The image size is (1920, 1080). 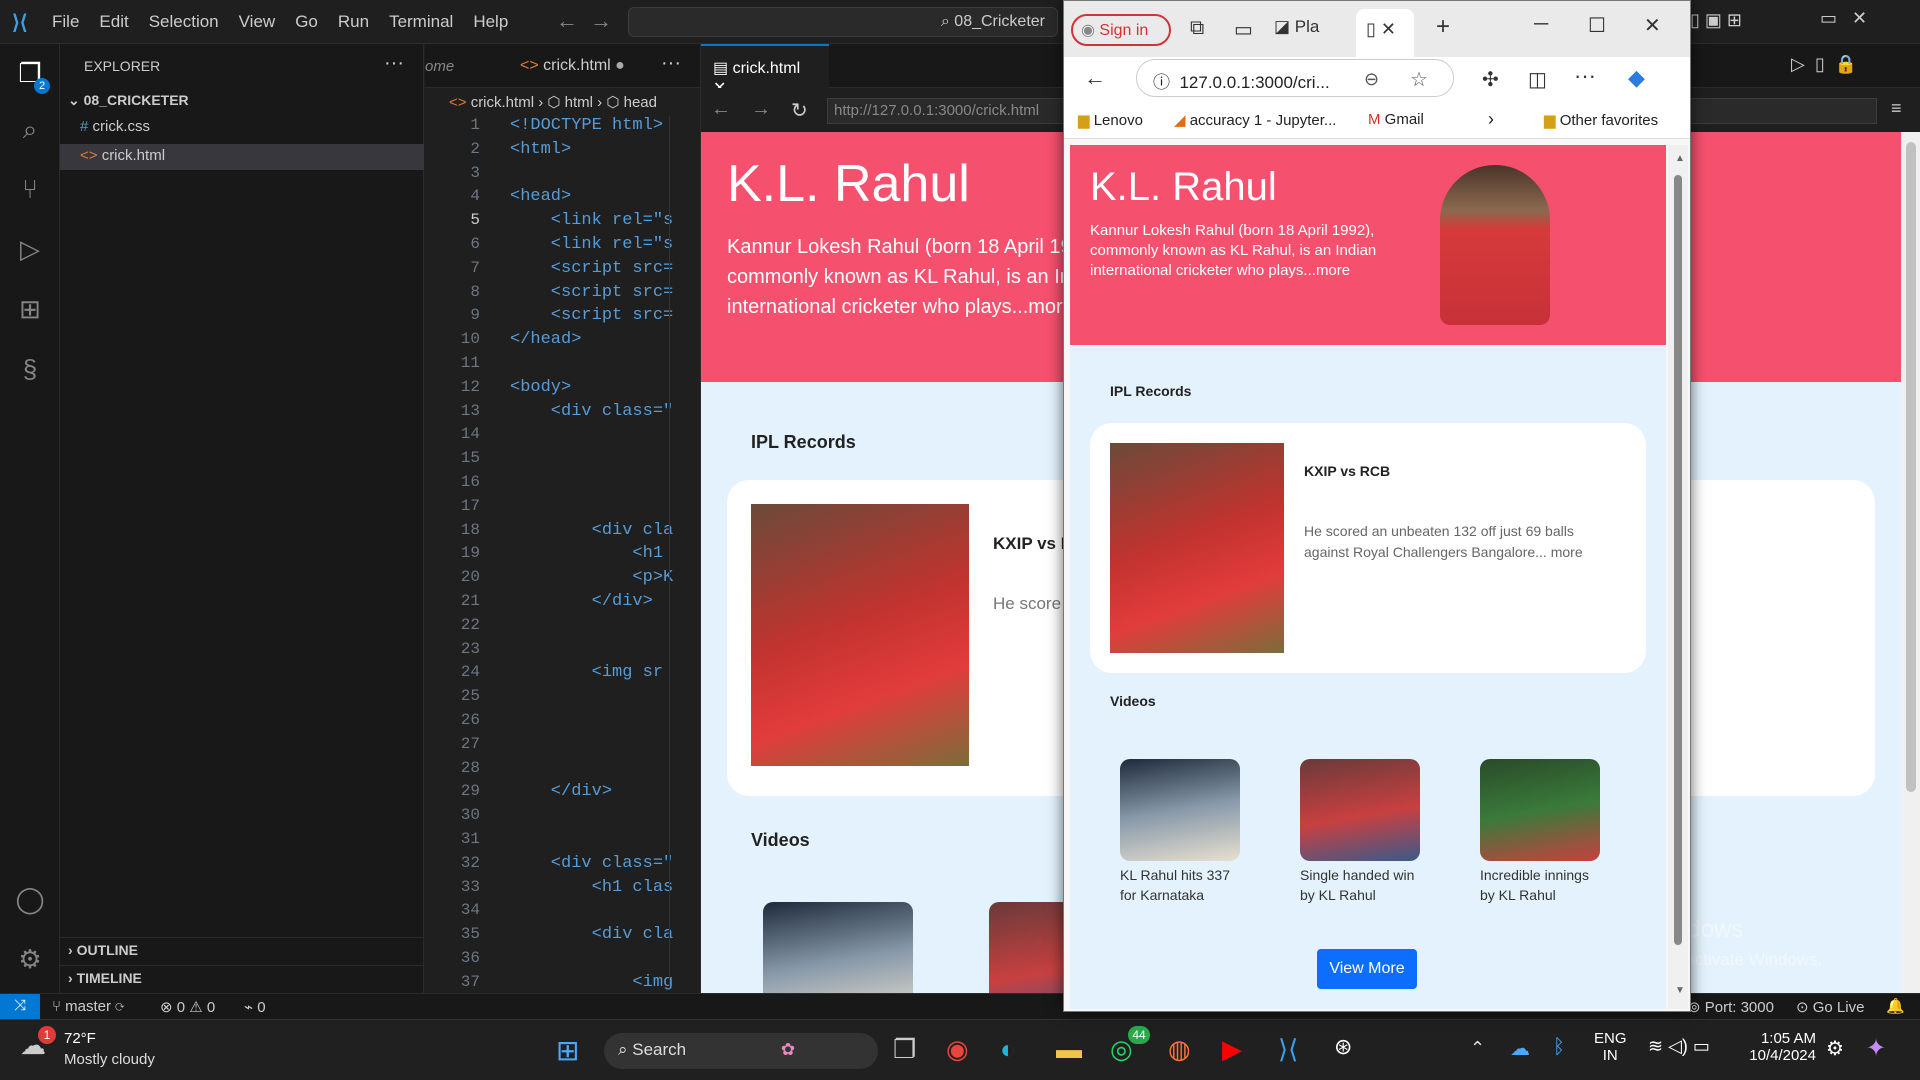 I want to click on browser-back-icon: ←, so click(x=1095, y=78).